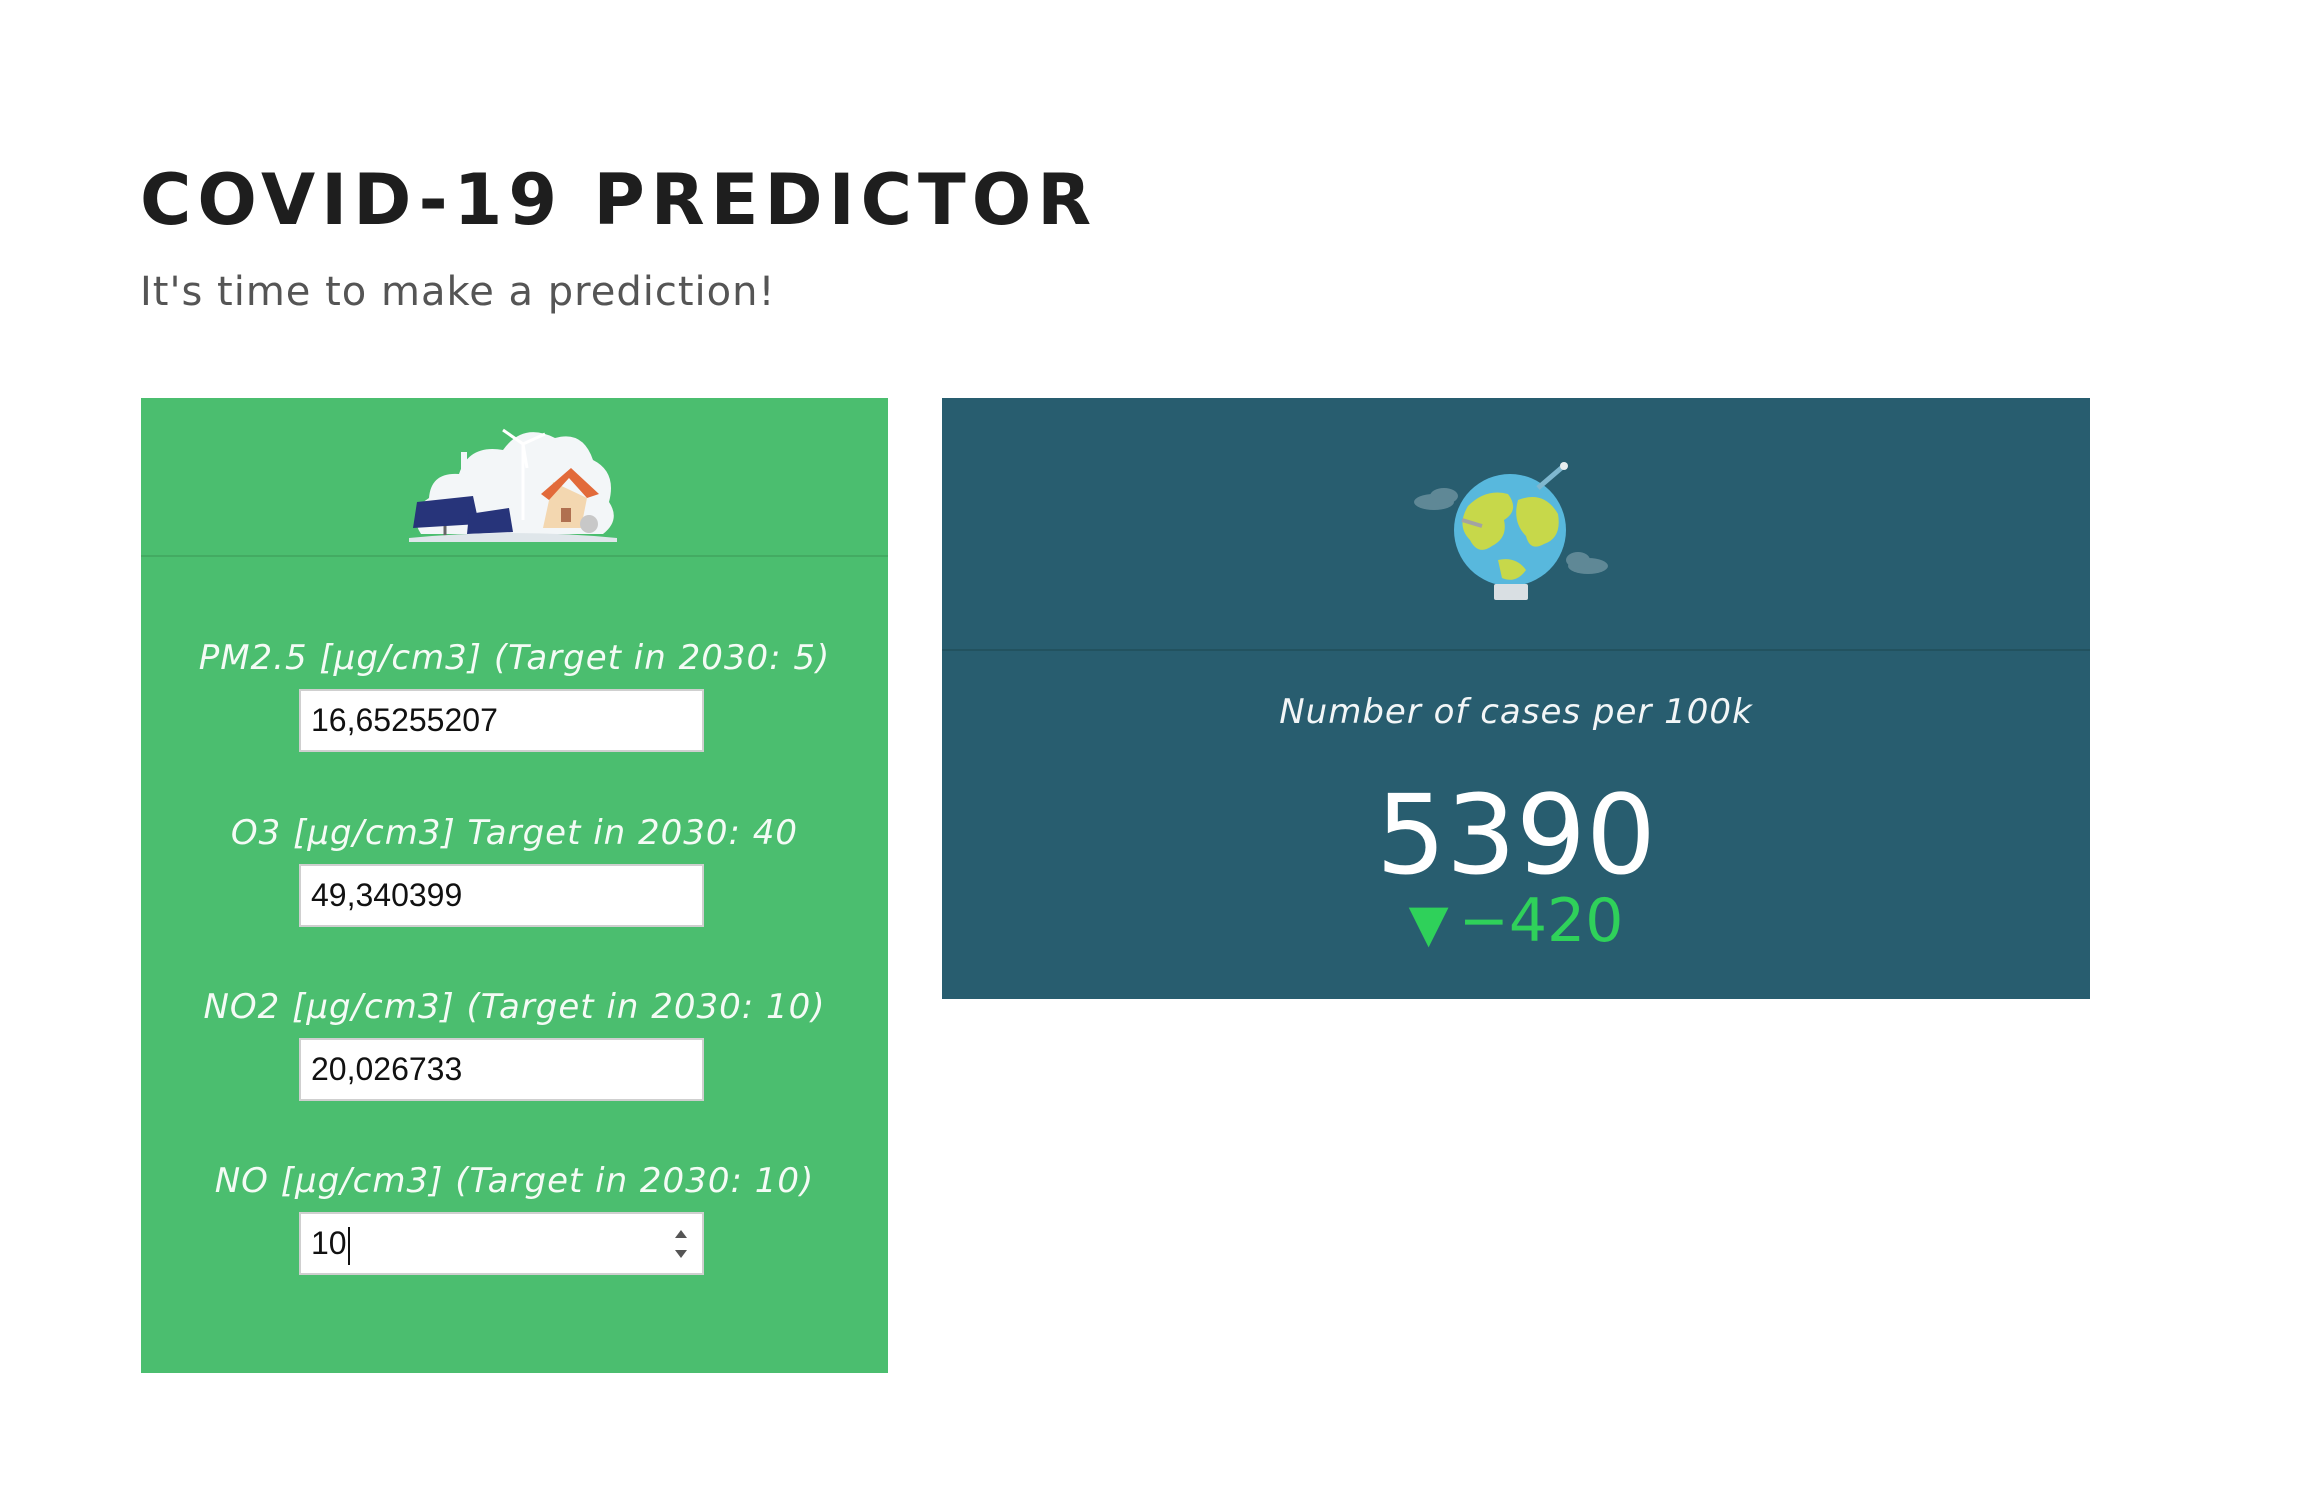  I want to click on result-delta: ▼ −420, so click(1516, 922).